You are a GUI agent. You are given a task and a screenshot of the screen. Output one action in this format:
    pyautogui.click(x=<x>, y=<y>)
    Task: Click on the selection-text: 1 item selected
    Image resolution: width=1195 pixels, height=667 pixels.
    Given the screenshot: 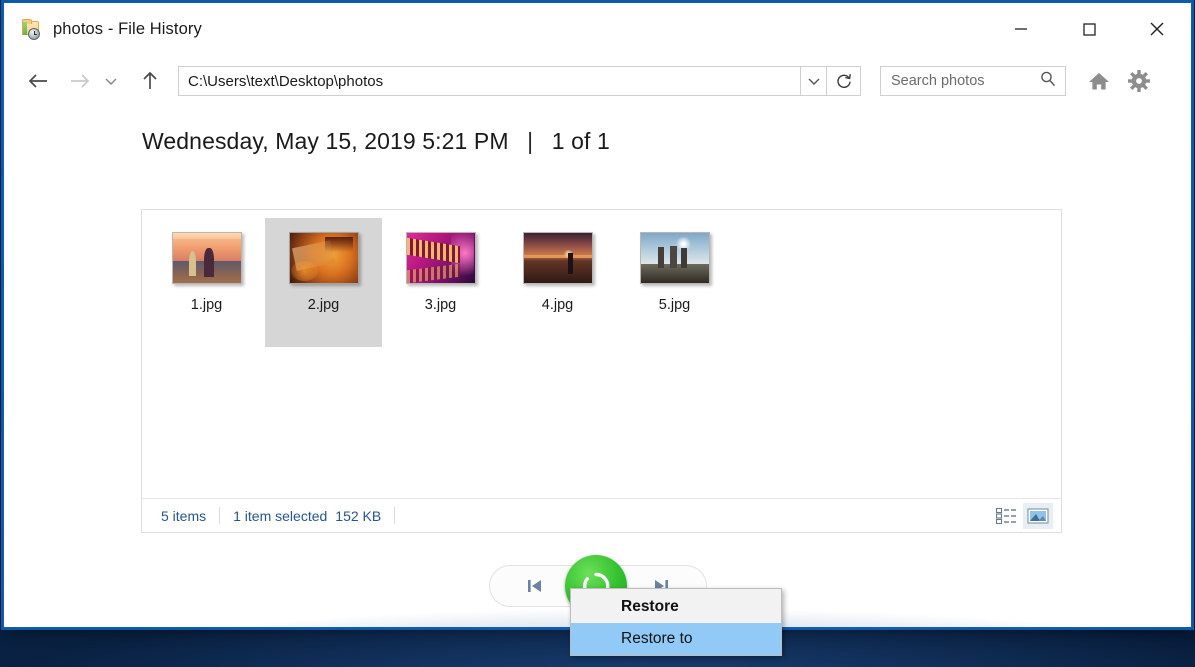 What is the action you would take?
    pyautogui.click(x=280, y=515)
    